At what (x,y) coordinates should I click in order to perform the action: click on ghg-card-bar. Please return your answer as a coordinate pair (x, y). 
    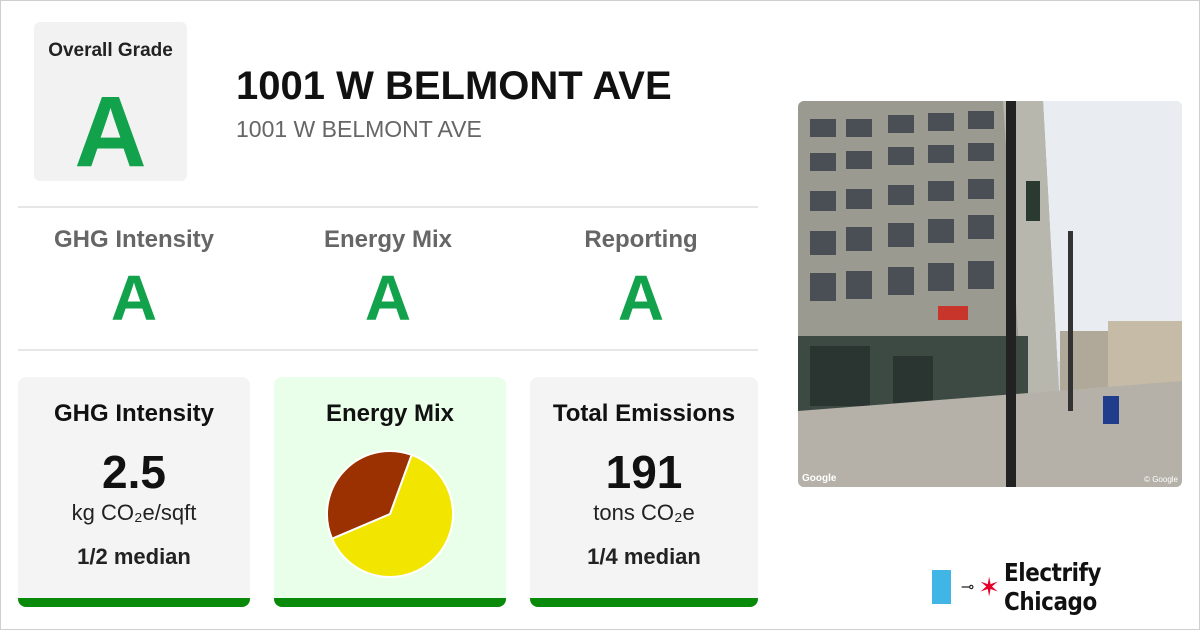
    Looking at the image, I should click on (134, 602).